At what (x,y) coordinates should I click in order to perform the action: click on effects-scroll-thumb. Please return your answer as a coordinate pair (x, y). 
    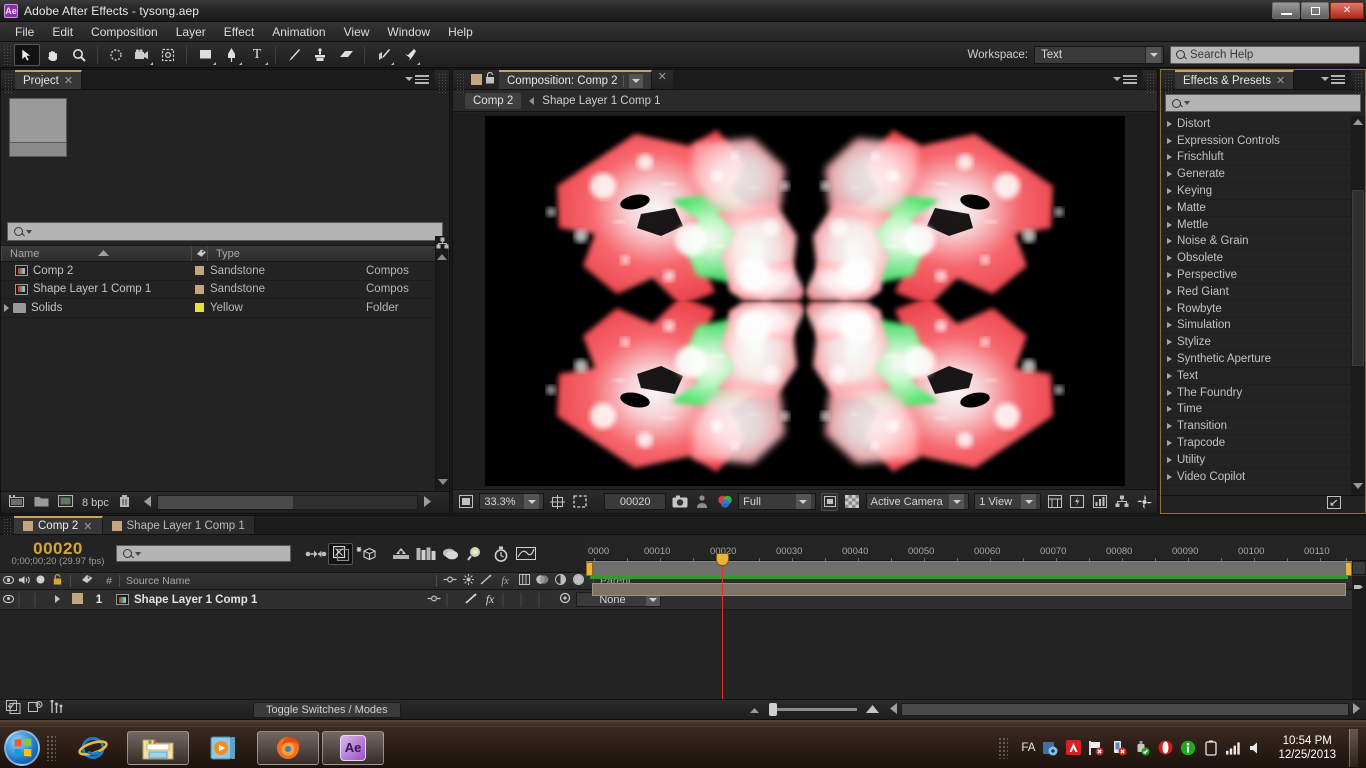
    Looking at the image, I should click on (1358, 278).